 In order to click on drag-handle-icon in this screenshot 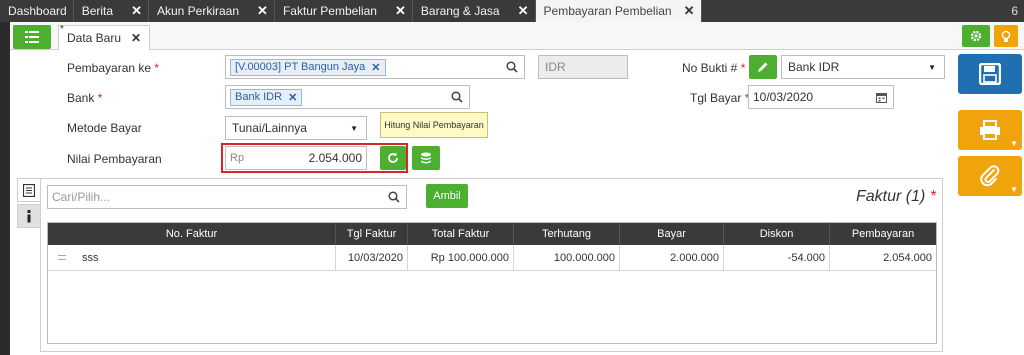, I will do `click(62, 257)`.